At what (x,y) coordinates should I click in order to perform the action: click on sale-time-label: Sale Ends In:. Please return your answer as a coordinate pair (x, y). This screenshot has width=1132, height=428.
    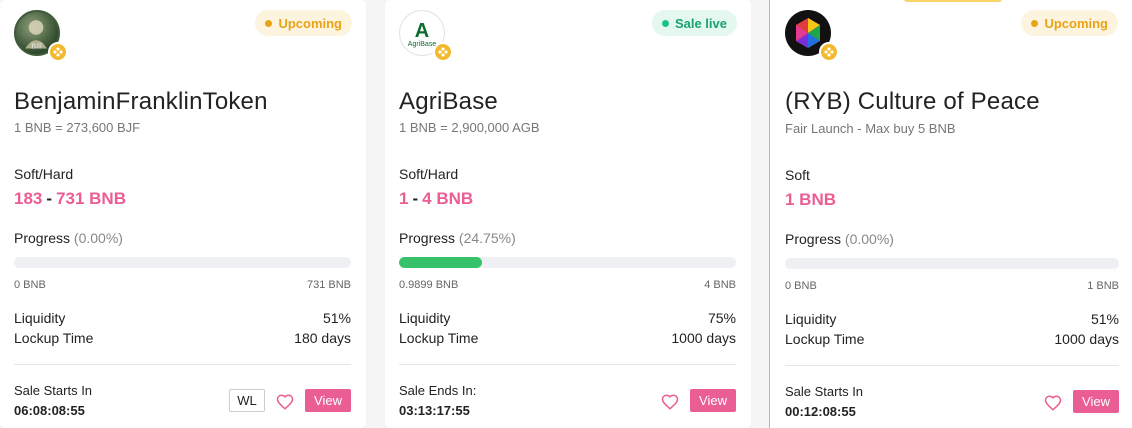
    Looking at the image, I should click on (438, 390).